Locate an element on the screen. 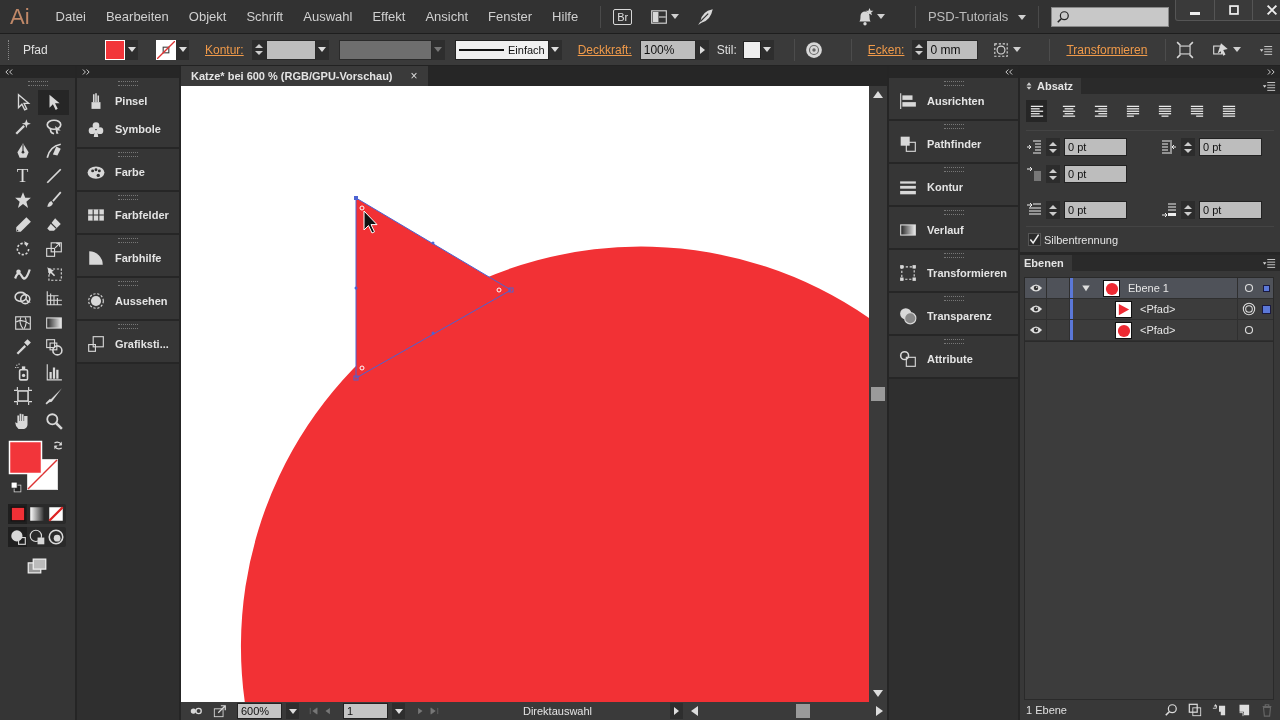 This screenshot has height=720, width=1280. status-text: Direktauswahl is located at coordinates (557, 711).